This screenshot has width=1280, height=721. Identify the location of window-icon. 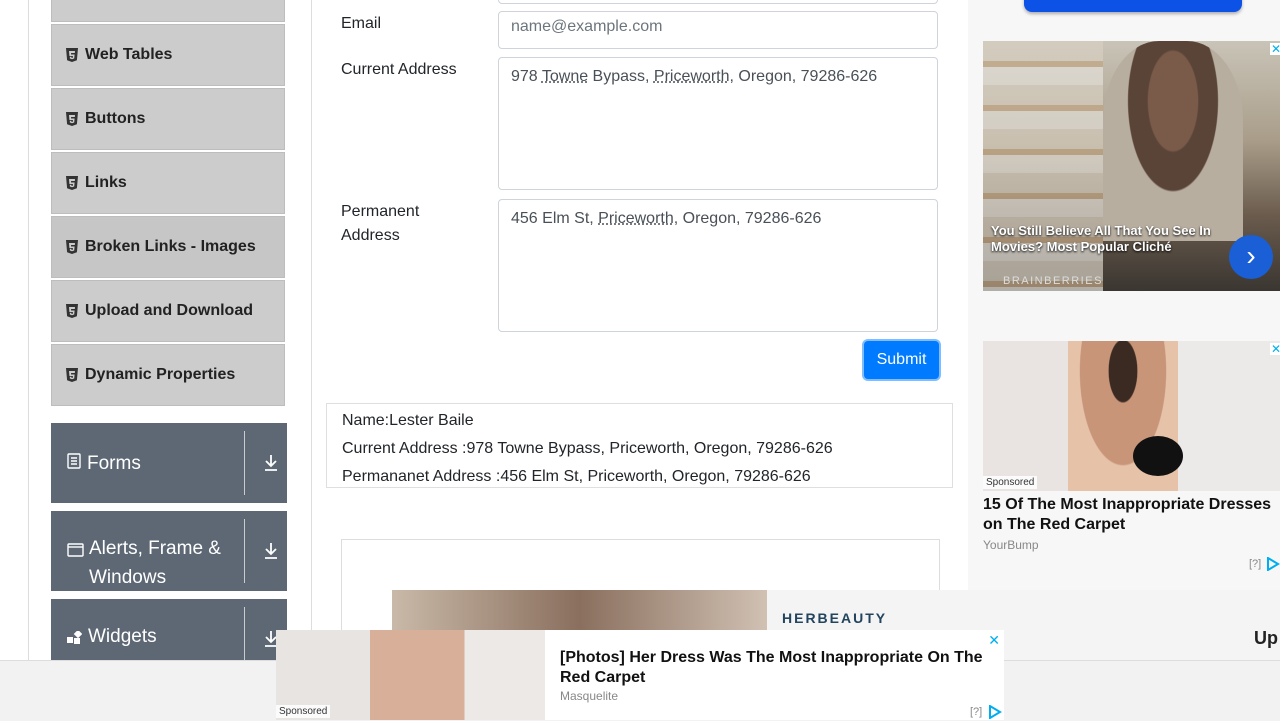
(75, 552).